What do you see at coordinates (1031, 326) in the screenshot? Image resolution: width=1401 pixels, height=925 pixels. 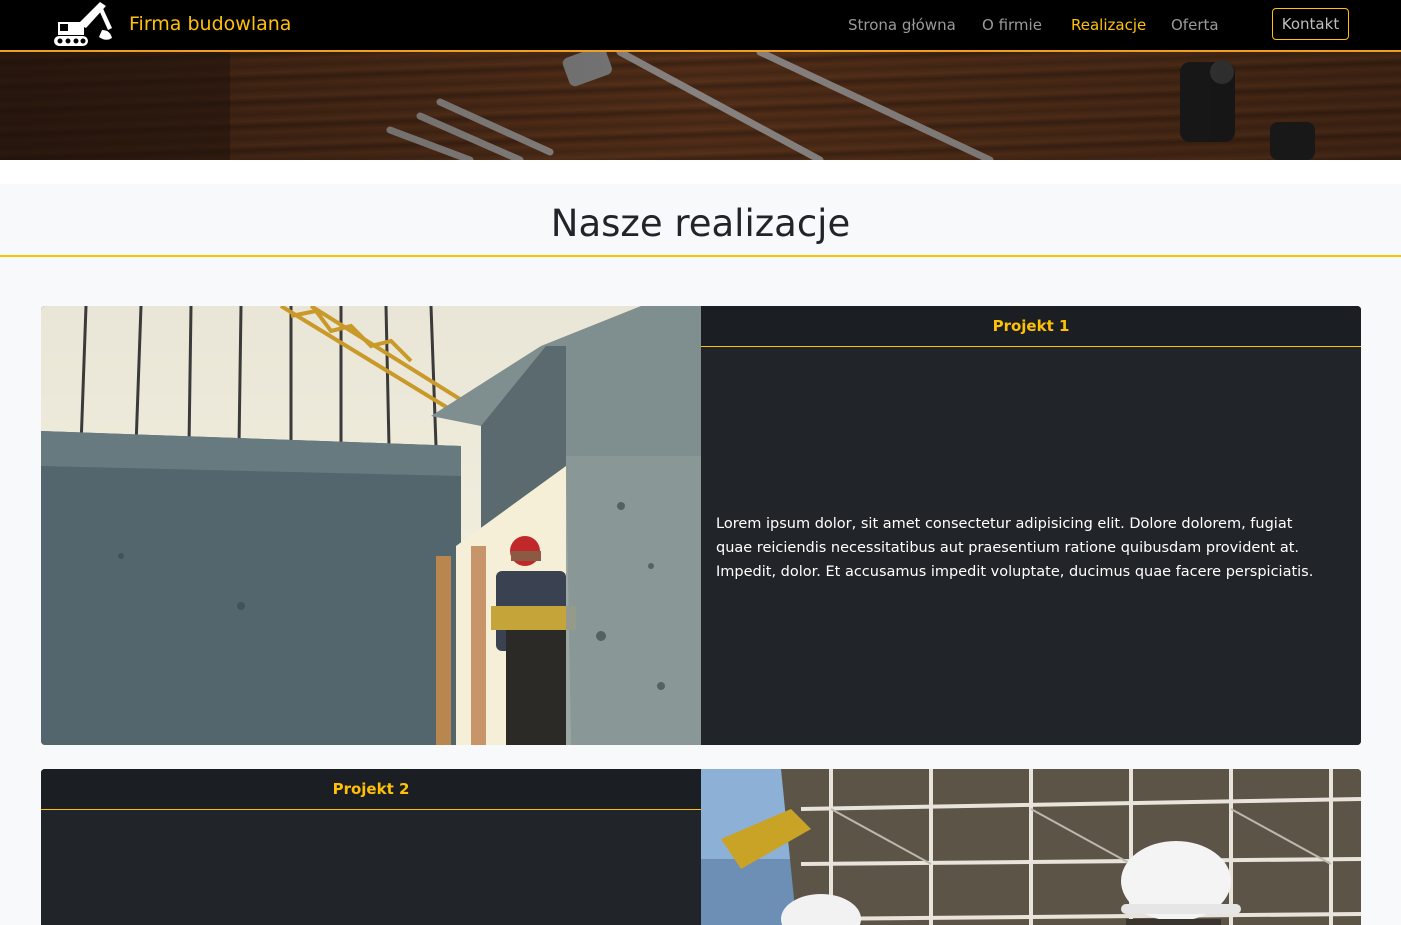 I see `project-title: Projekt 1` at bounding box center [1031, 326].